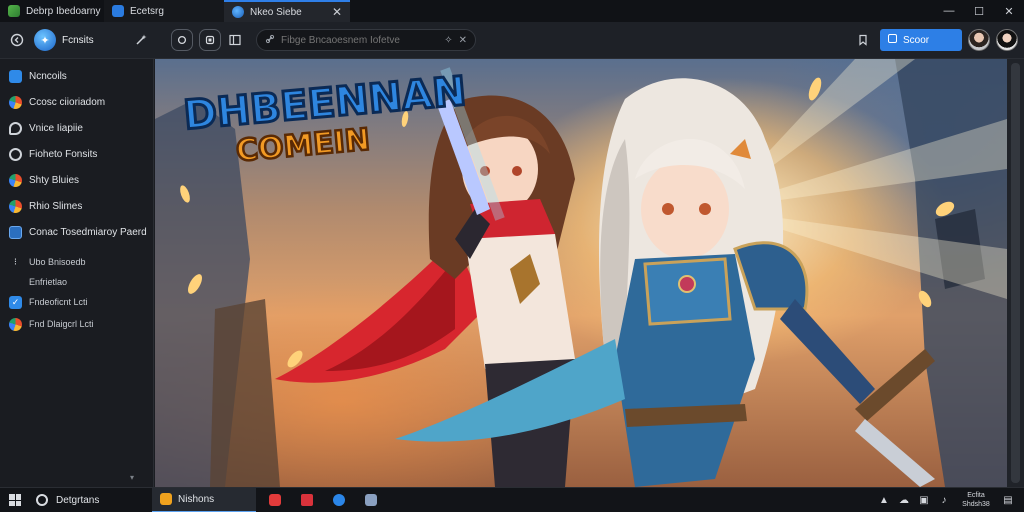 The height and width of the screenshot is (512, 1024). I want to click on clock-line-2: Shdsh38, so click(976, 504).